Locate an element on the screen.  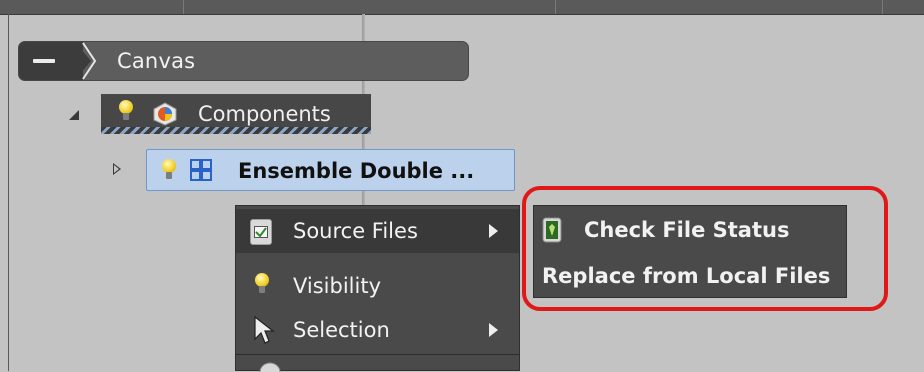
check-mark-icon is located at coordinates (261, 232).